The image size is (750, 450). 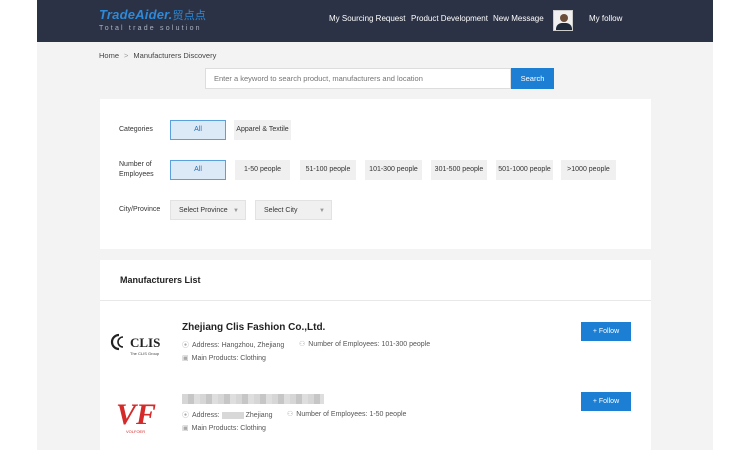 What do you see at coordinates (281, 210) in the screenshot?
I see `city-select-value: Select City` at bounding box center [281, 210].